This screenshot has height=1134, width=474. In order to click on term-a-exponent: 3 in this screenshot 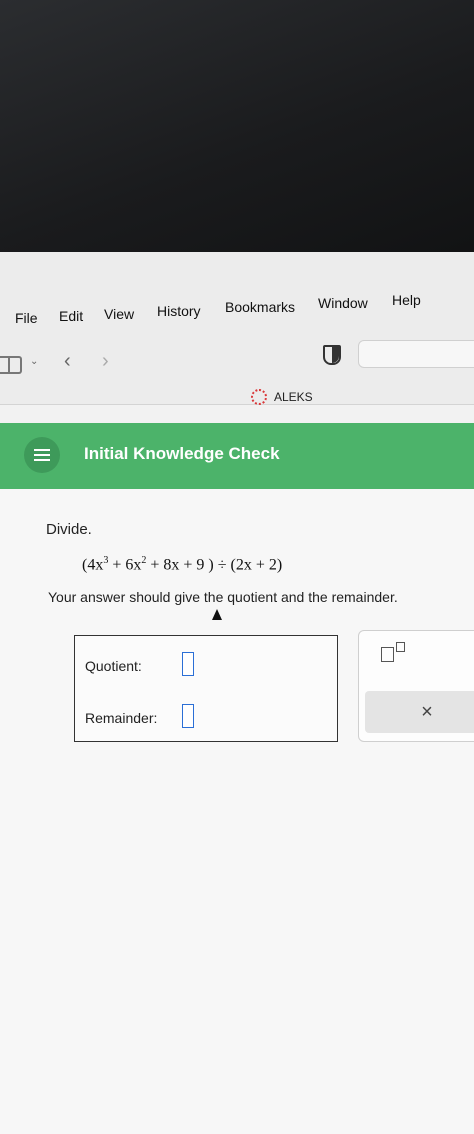, I will do `click(106, 560)`.